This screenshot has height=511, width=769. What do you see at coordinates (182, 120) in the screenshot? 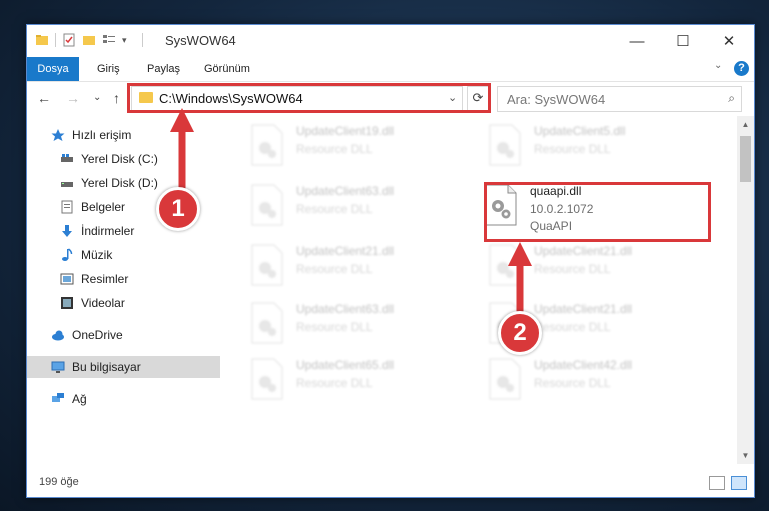
I see `arrow-1-head` at bounding box center [182, 120].